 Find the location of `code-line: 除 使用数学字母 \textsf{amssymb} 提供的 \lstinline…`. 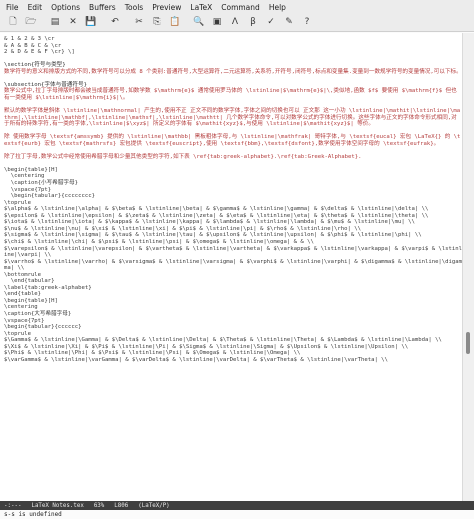

code-line: 除 使用数学字母 \textsf{amssymb} 提供的 \lstinline… is located at coordinates (232, 140).